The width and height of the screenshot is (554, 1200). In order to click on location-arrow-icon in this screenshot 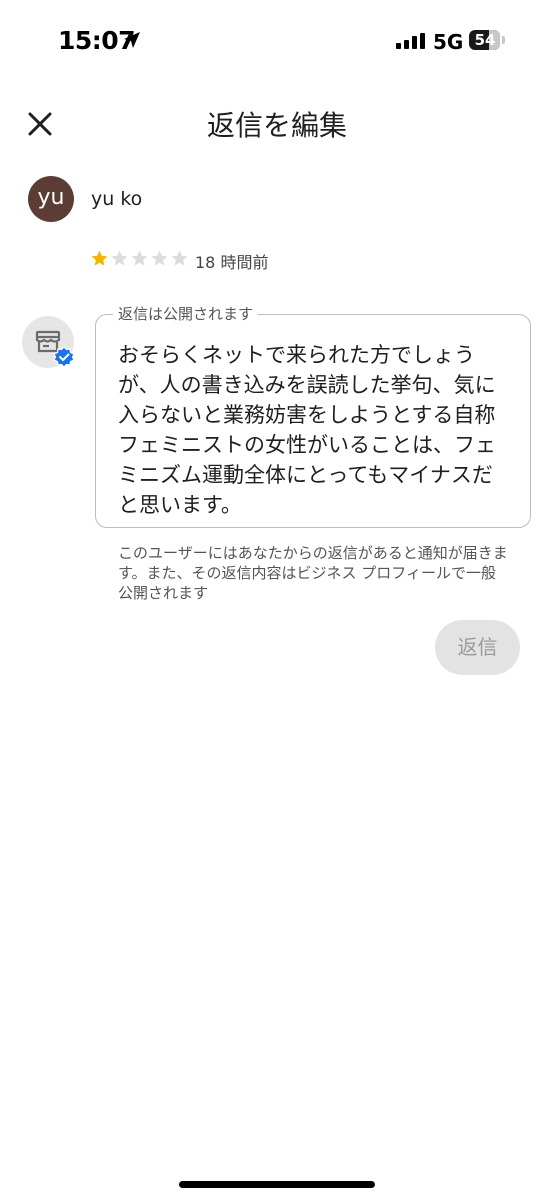, I will do `click(132, 40)`.